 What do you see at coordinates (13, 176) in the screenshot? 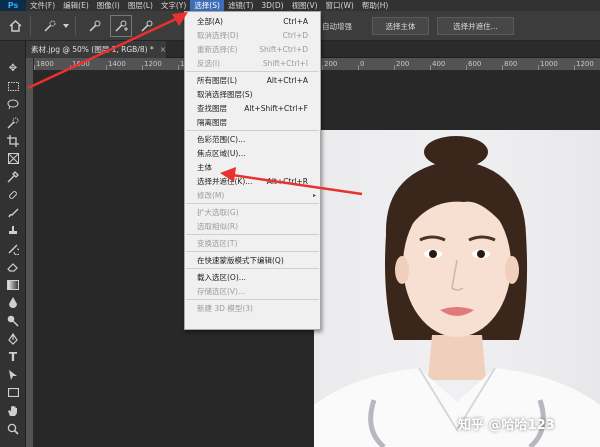
I see `eyedropper-tool-icon` at bounding box center [13, 176].